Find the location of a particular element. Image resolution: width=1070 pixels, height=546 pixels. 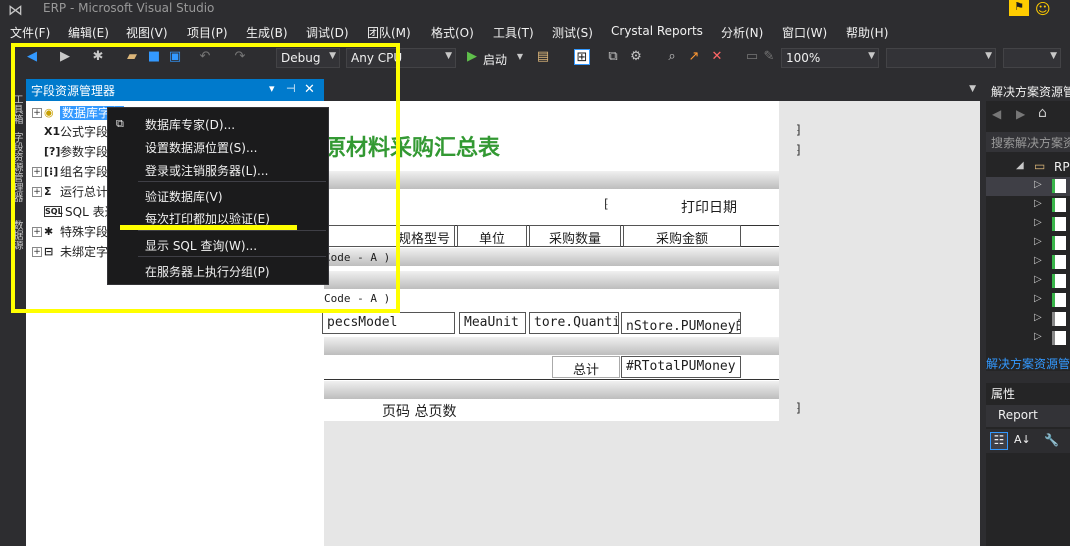

menu-help: 帮助(H) is located at coordinates (867, 32).